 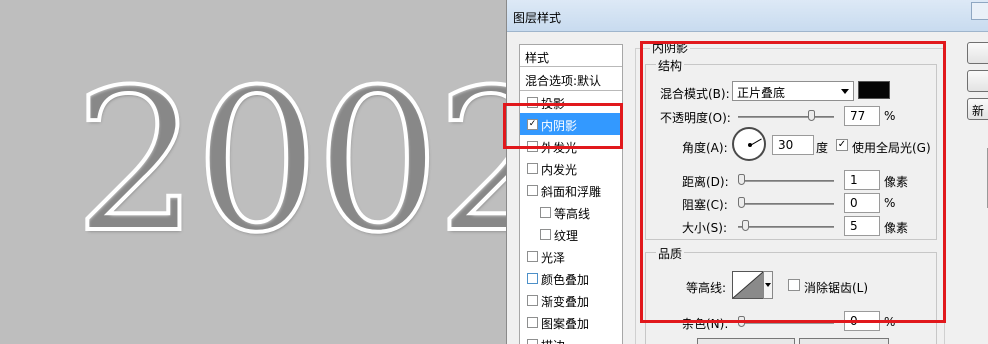 I want to click on style-item-label: 颜色叠加, so click(x=565, y=280).